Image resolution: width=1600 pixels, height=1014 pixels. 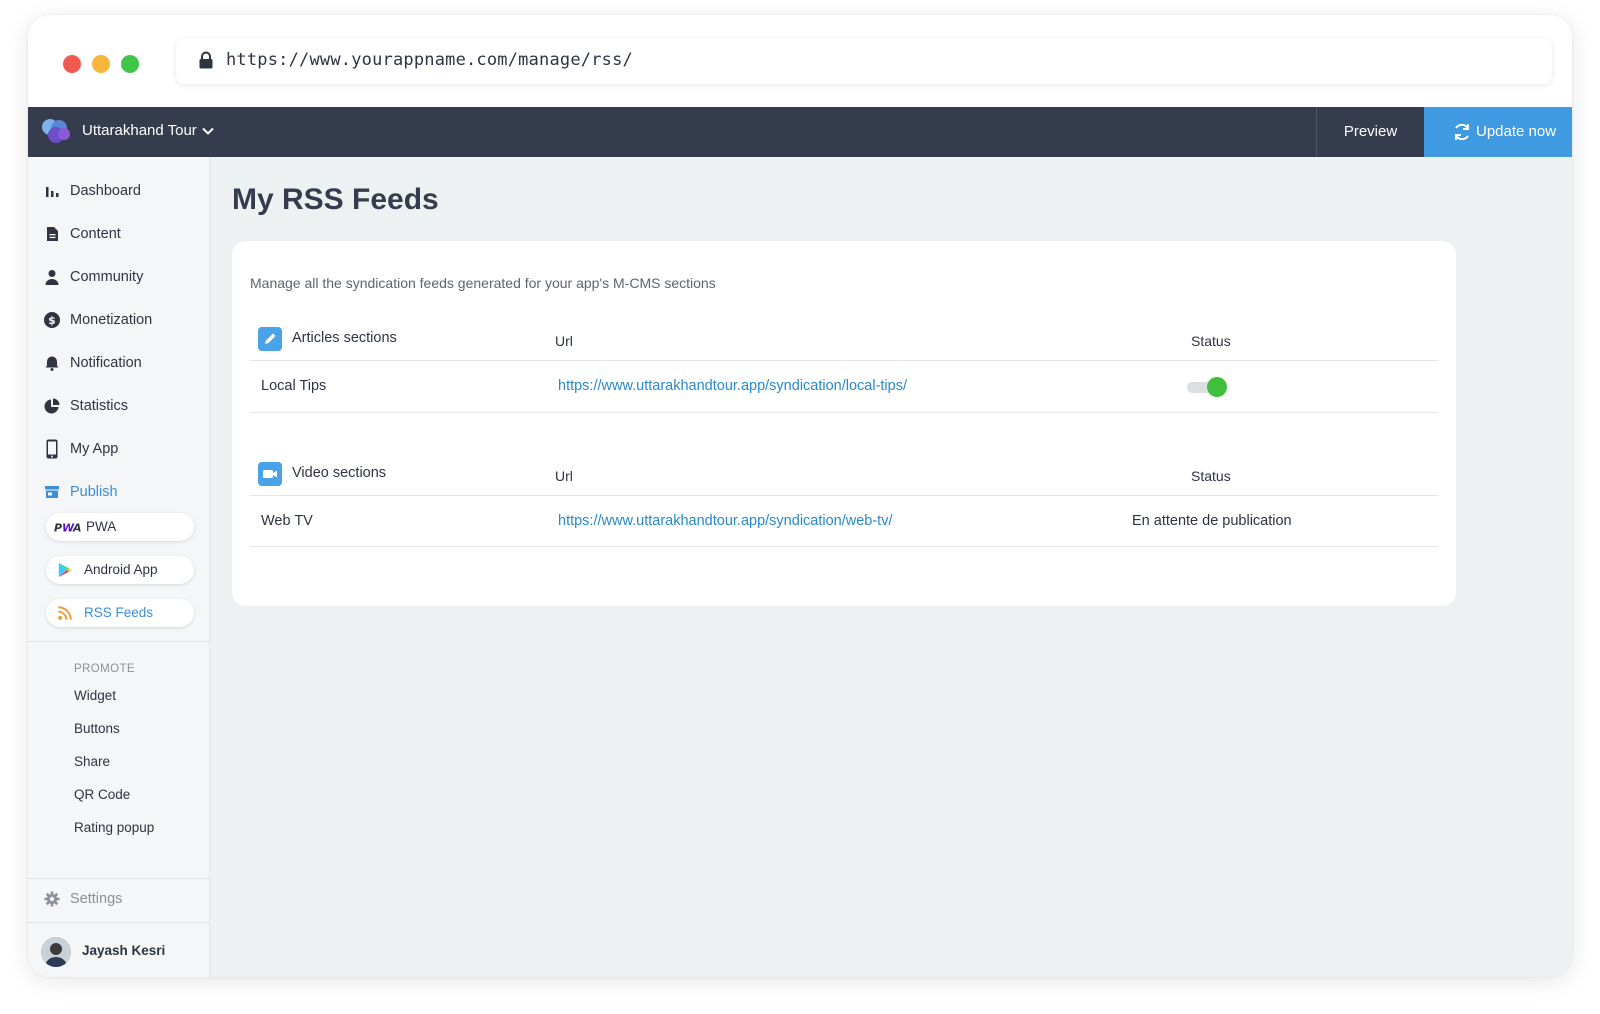 What do you see at coordinates (56, 131) in the screenshot?
I see `app-logo-icon` at bounding box center [56, 131].